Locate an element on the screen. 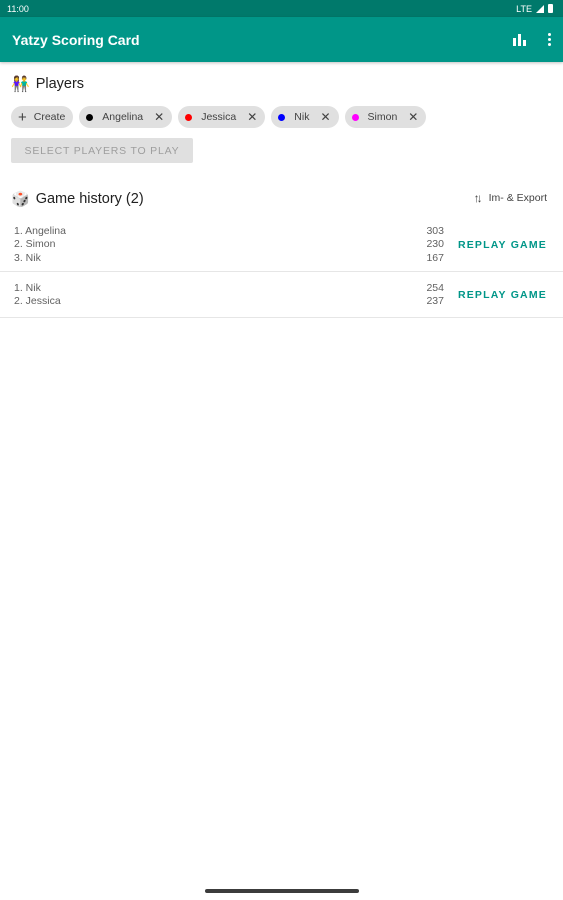  player-score: 167 is located at coordinates (435, 257).